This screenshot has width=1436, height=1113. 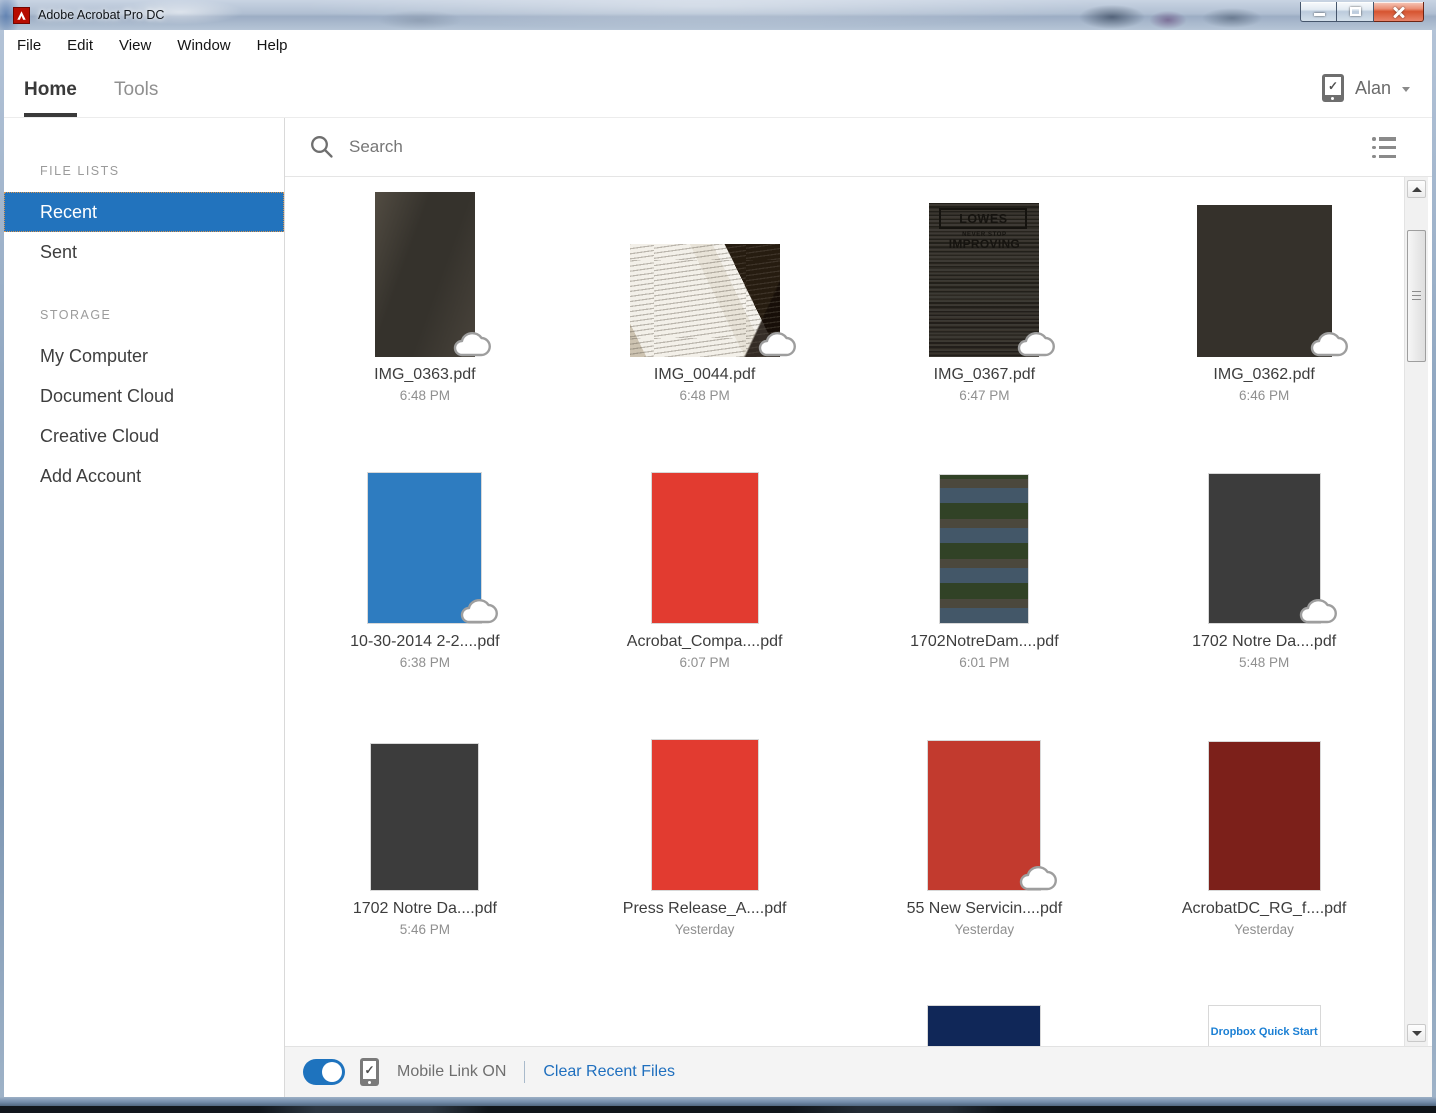 I want to click on file-tile-partial, so click(x=985, y=1012).